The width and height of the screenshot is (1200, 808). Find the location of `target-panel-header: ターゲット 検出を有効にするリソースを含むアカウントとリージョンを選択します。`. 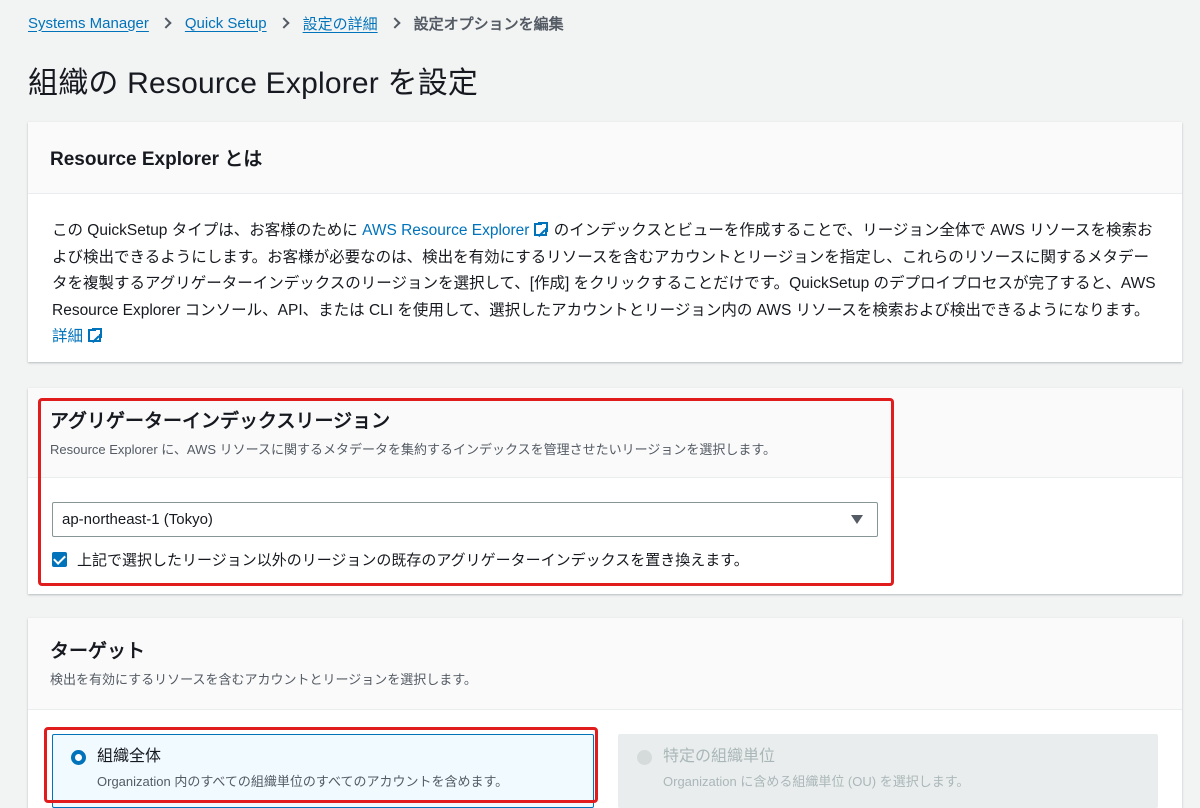

target-panel-header: ターゲット 検出を有効にするリソースを含むアカウントとリージョンを選択します。 is located at coordinates (605, 664).